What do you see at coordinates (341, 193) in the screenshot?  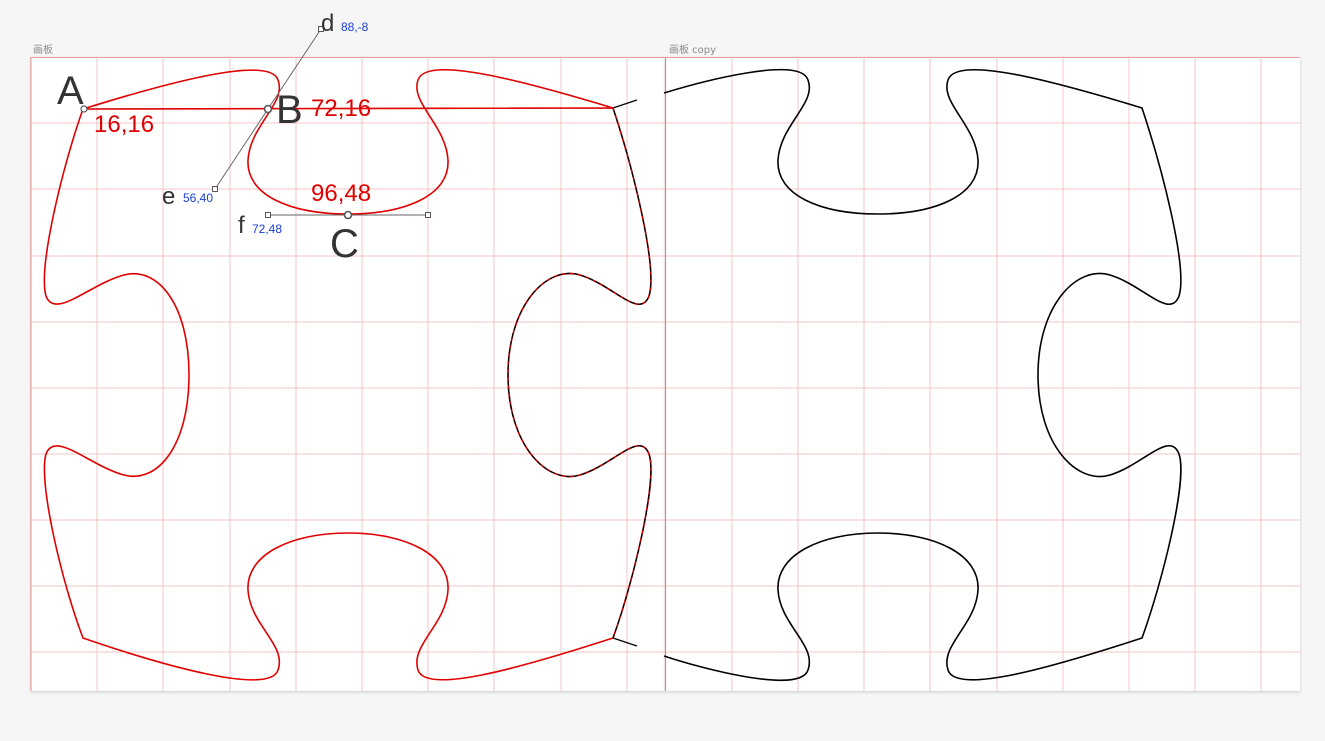 I see `point-coord-c: 96,48` at bounding box center [341, 193].